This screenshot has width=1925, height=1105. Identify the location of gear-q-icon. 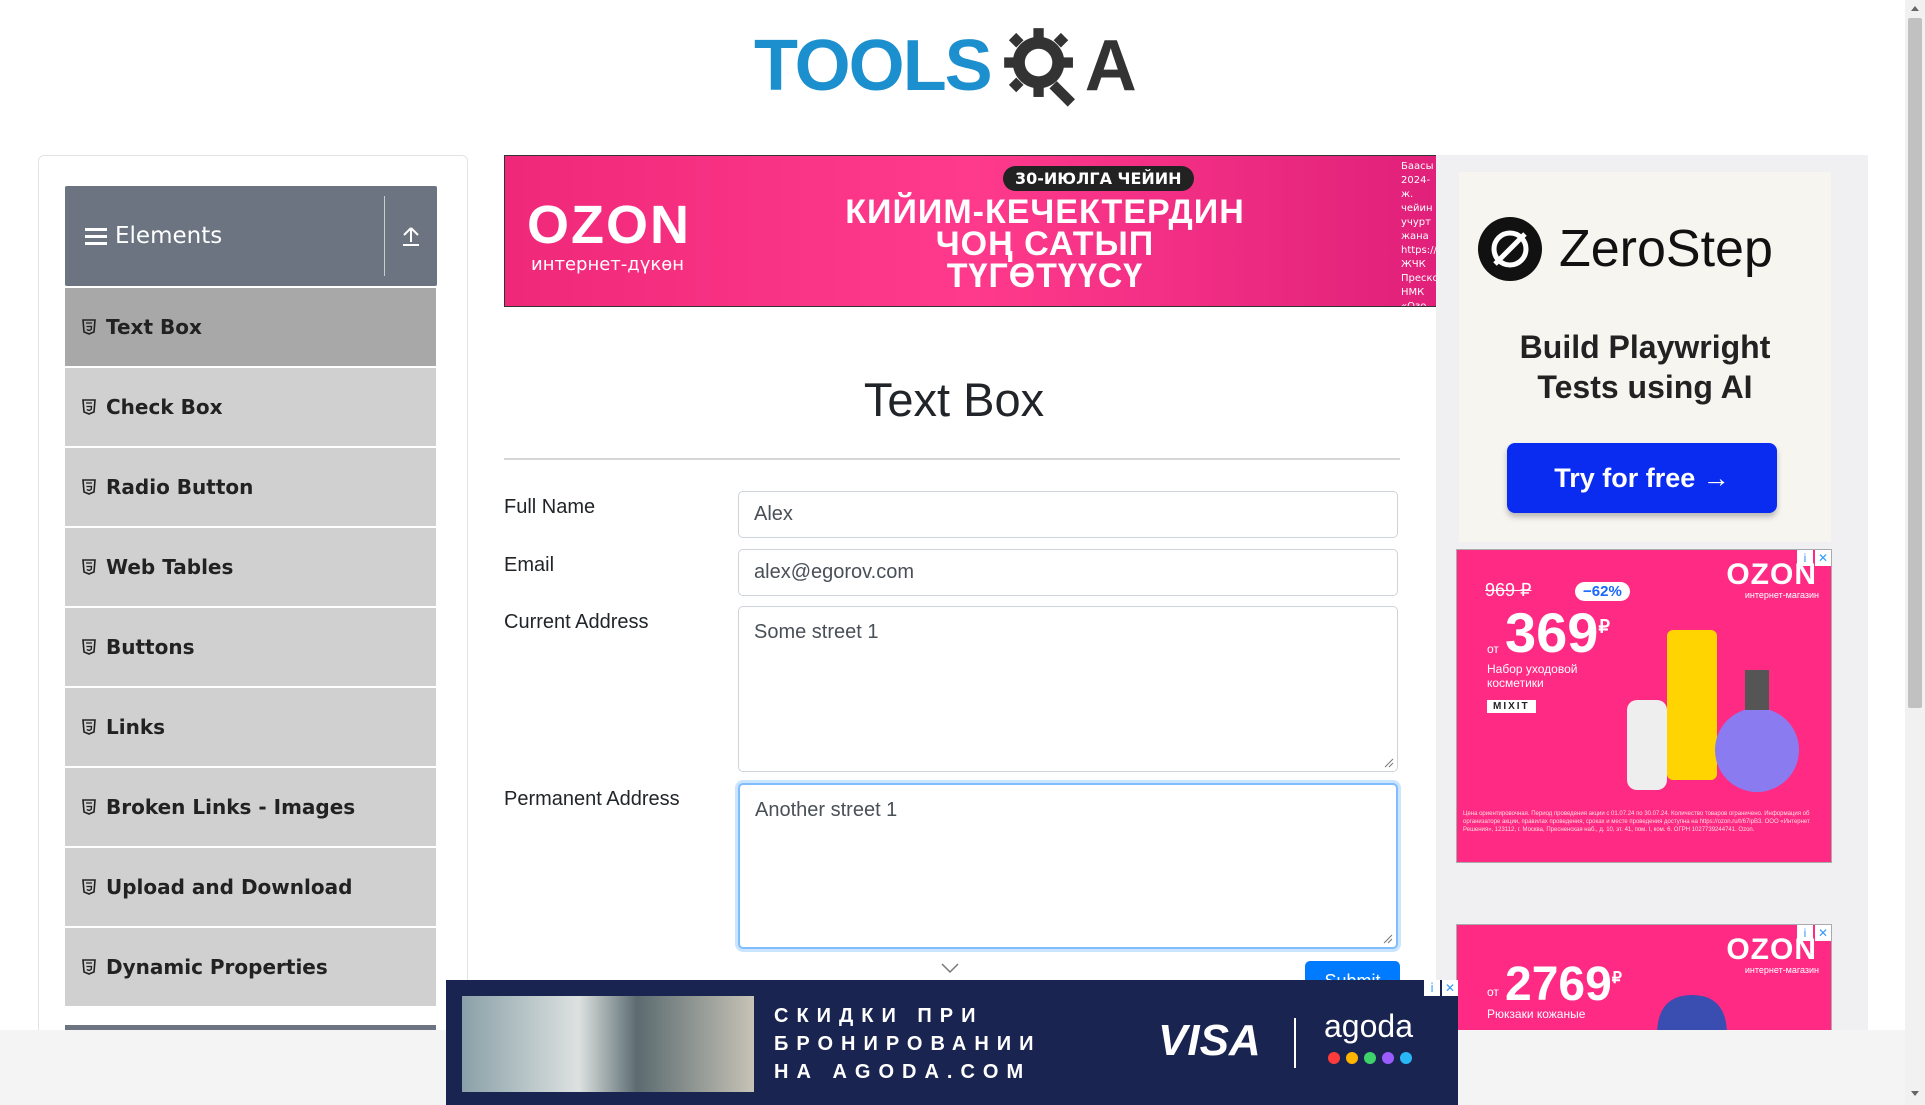
(1039, 67).